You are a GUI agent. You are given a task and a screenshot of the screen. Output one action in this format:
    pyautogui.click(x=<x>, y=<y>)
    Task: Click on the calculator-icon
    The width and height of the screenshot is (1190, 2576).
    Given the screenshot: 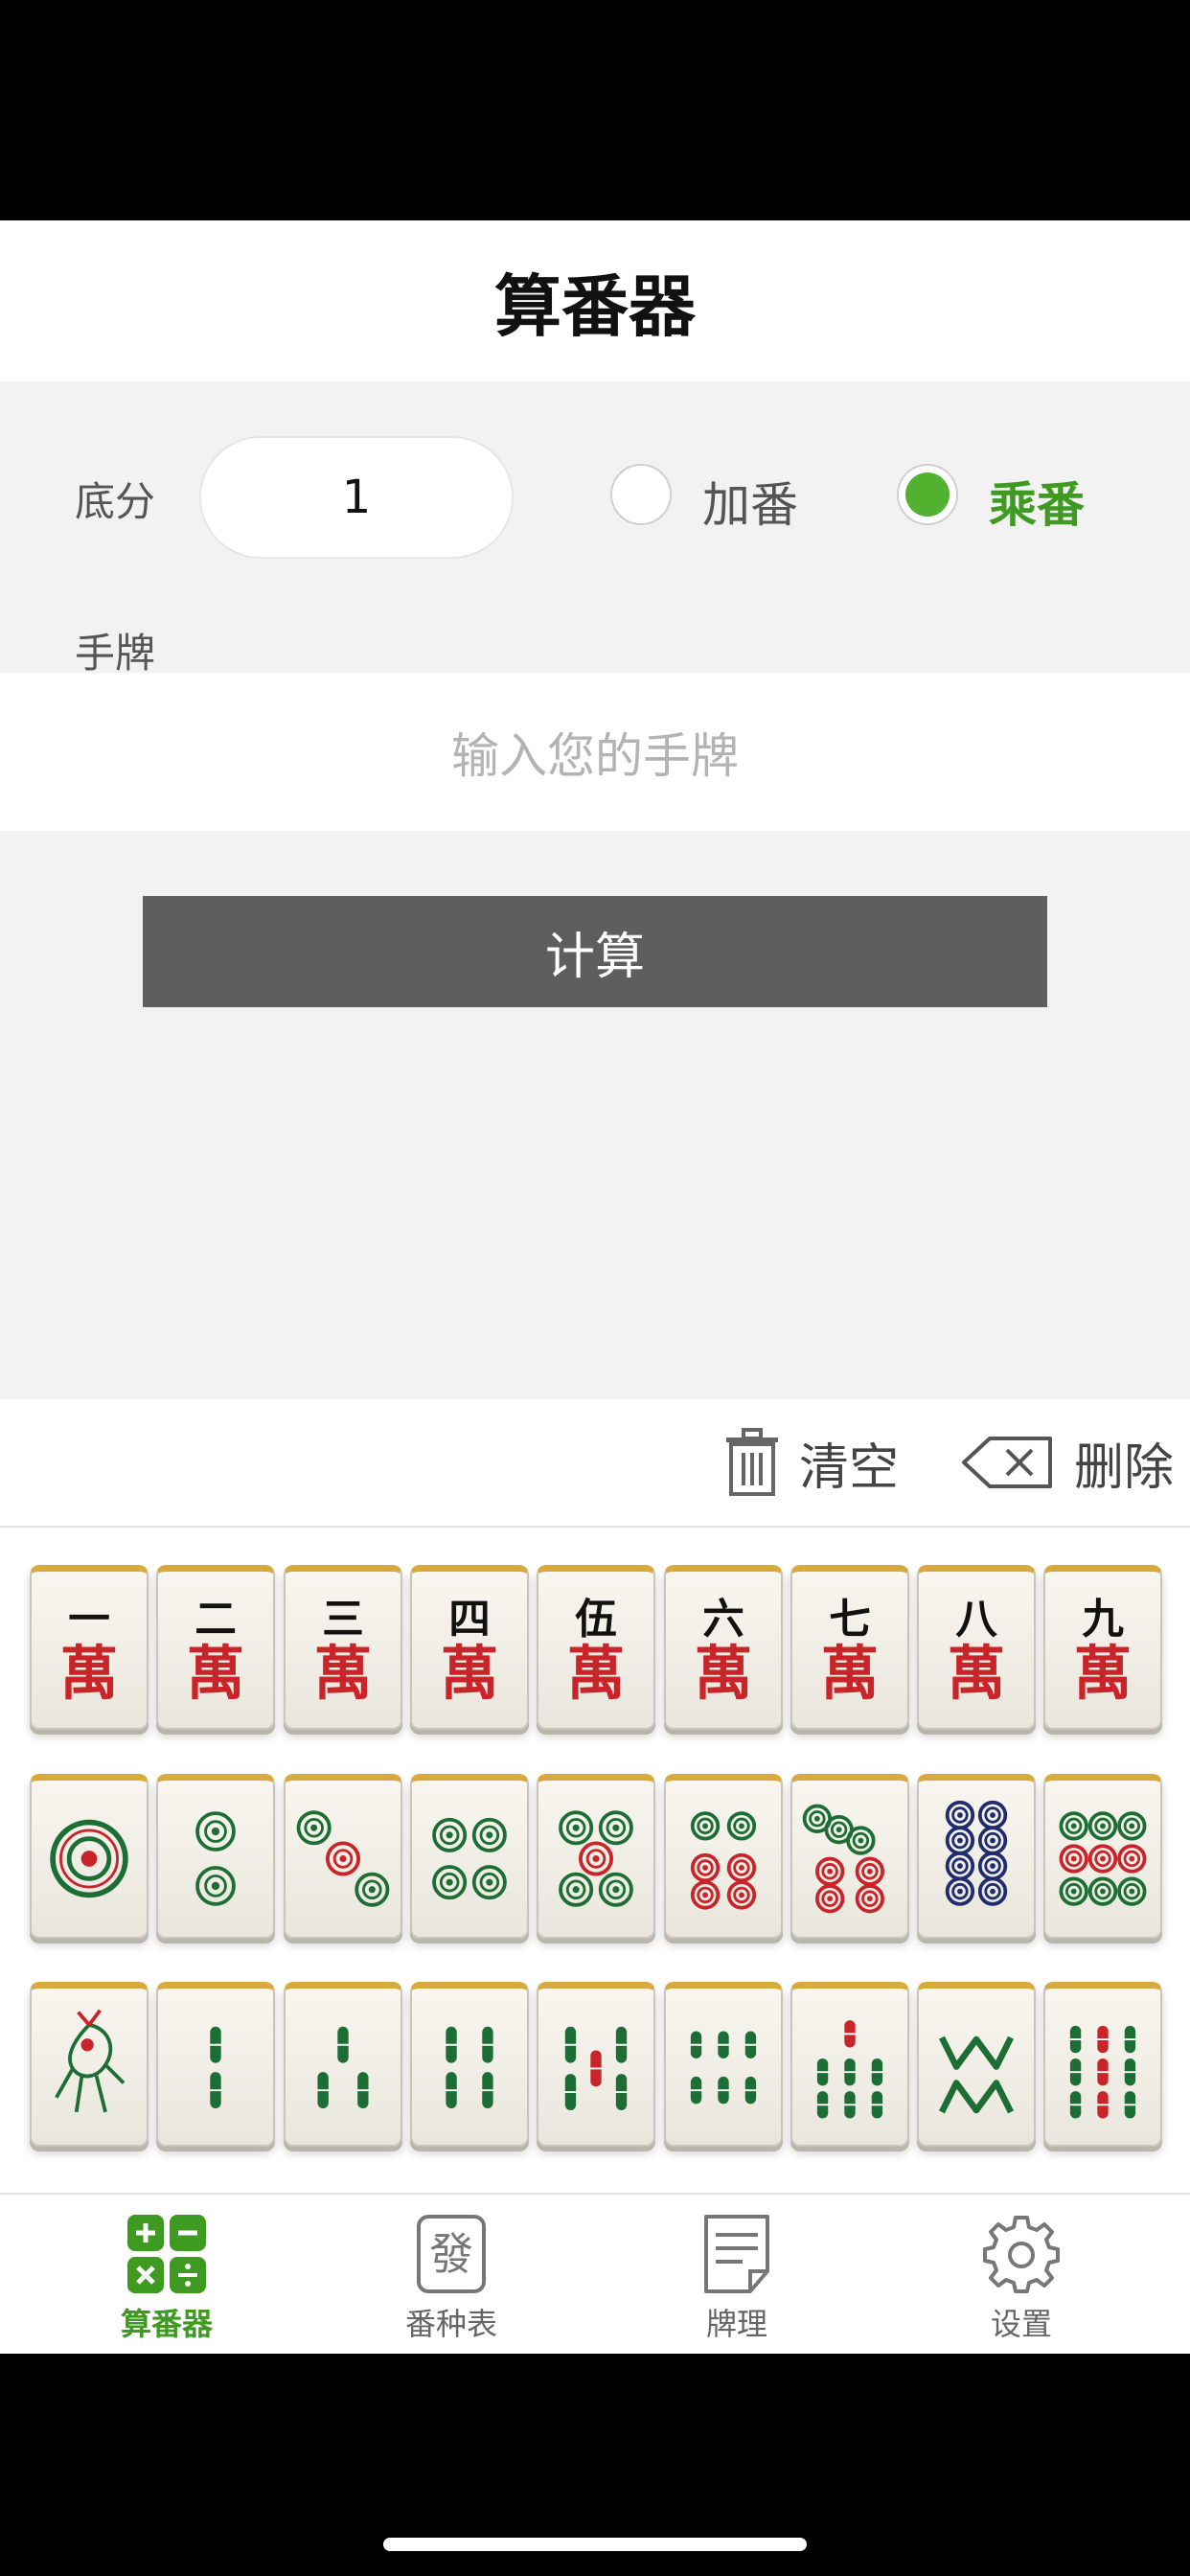 What is the action you would take?
    pyautogui.click(x=167, y=2254)
    